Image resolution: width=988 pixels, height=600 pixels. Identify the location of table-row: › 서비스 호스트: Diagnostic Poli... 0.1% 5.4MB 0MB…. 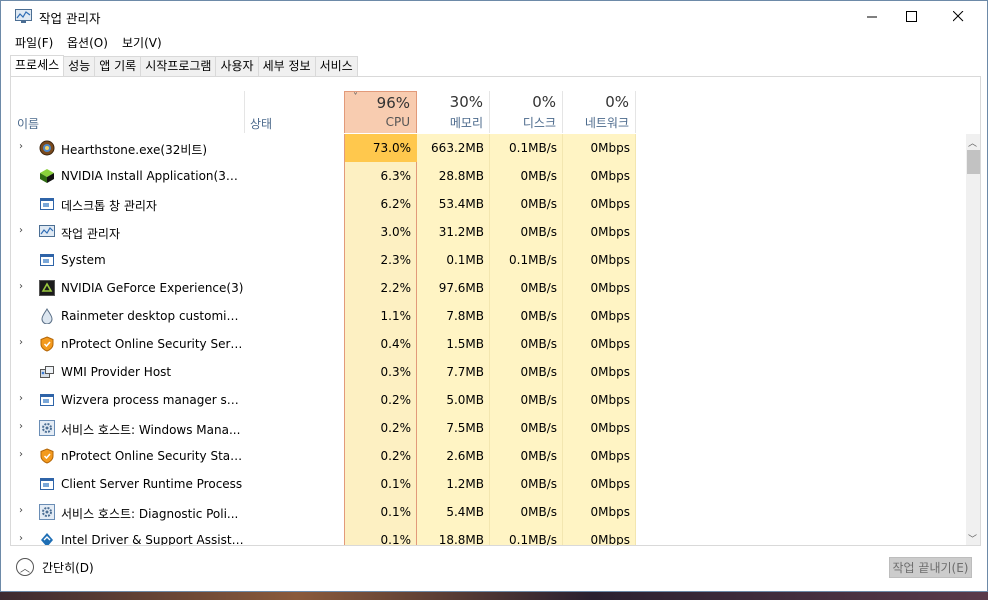
(489, 512).